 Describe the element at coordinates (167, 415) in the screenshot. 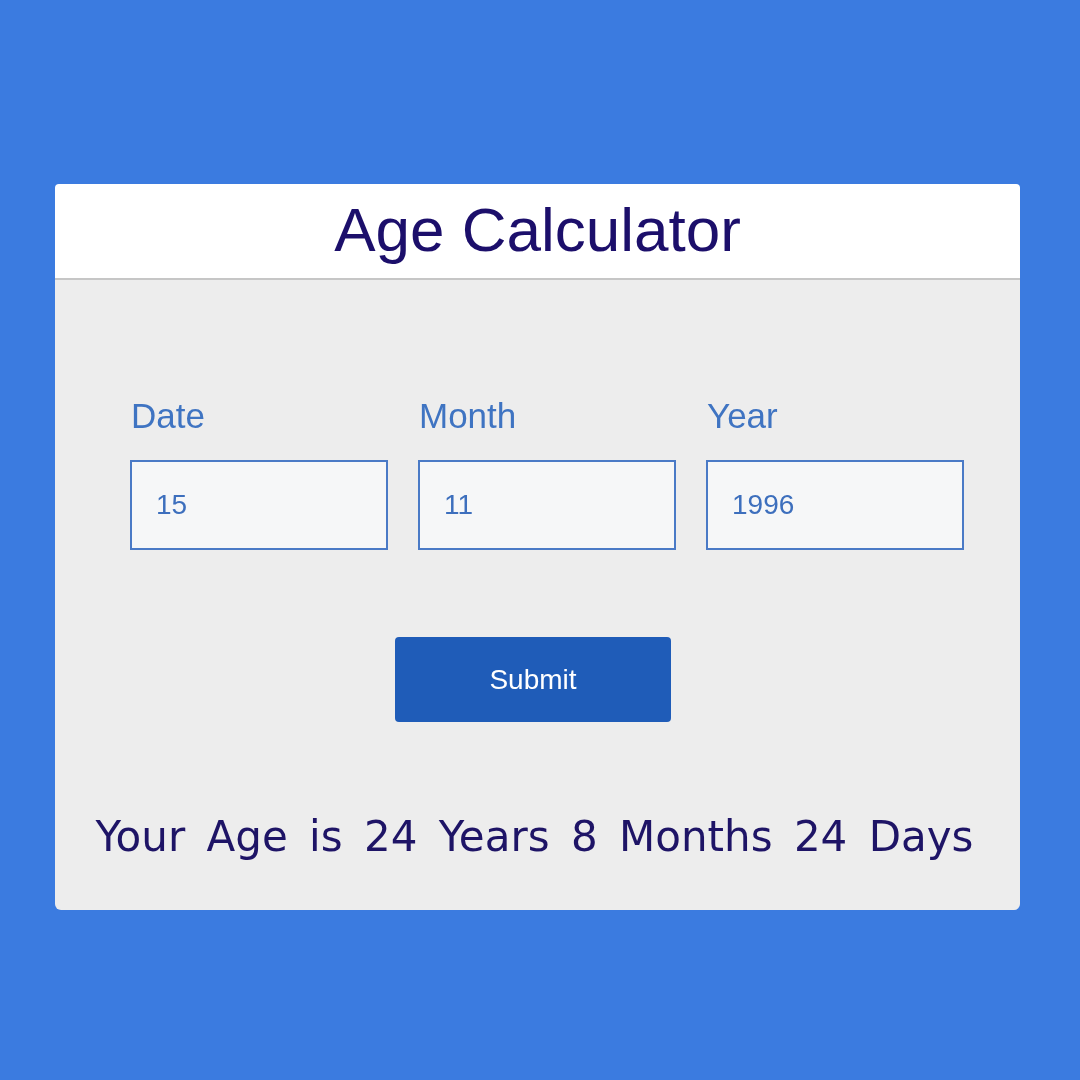

I see `field-label: Date` at that location.